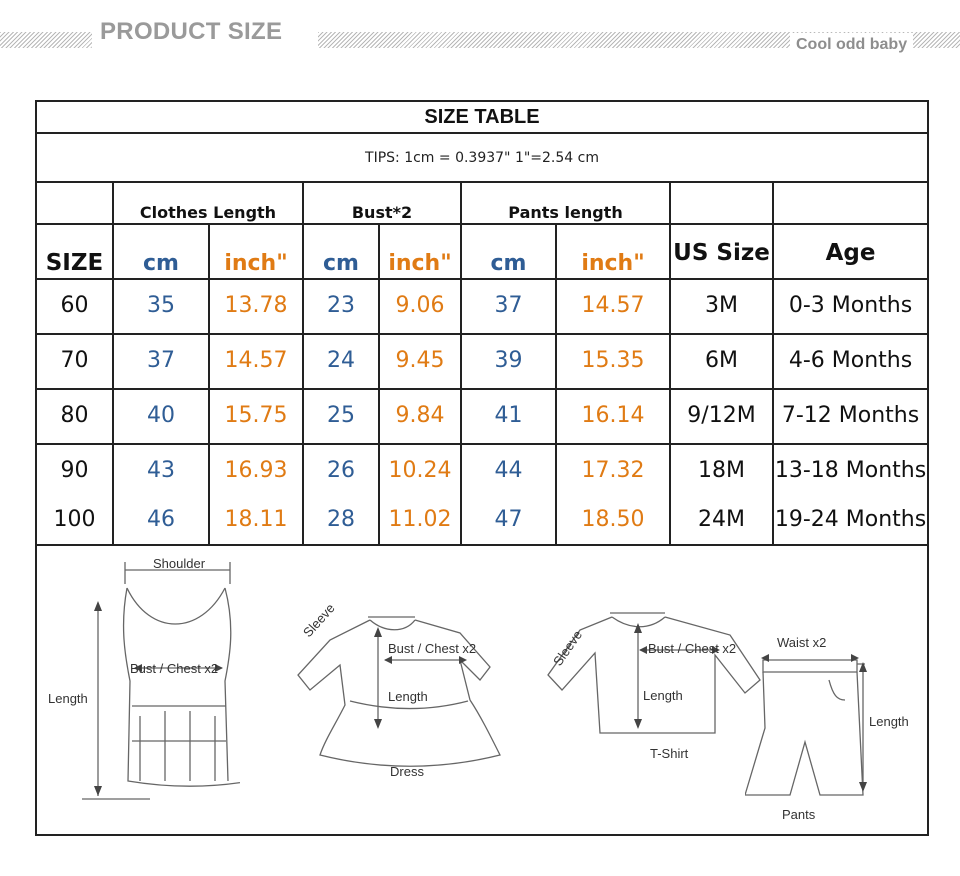 This screenshot has height=876, width=960. What do you see at coordinates (613, 415) in the screenshot?
I see `cell-pants-length-inch: 16.14` at bounding box center [613, 415].